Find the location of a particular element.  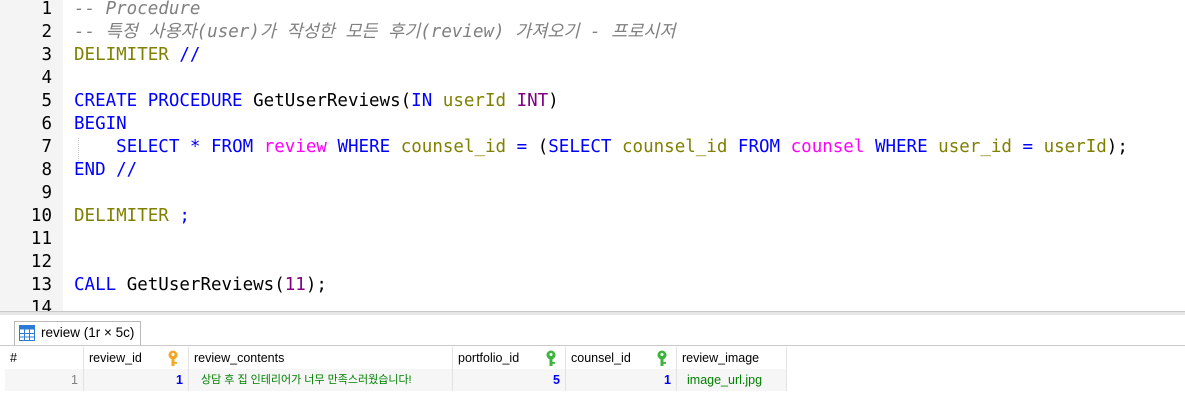

code-line: 3 DELIMITER // is located at coordinates (592, 55).